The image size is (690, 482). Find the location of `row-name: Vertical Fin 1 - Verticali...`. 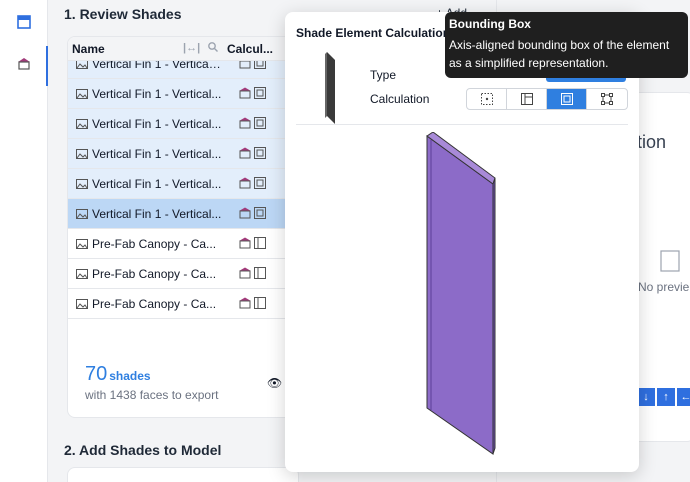

row-name: Vertical Fin 1 - Verticali... is located at coordinates (157, 66).